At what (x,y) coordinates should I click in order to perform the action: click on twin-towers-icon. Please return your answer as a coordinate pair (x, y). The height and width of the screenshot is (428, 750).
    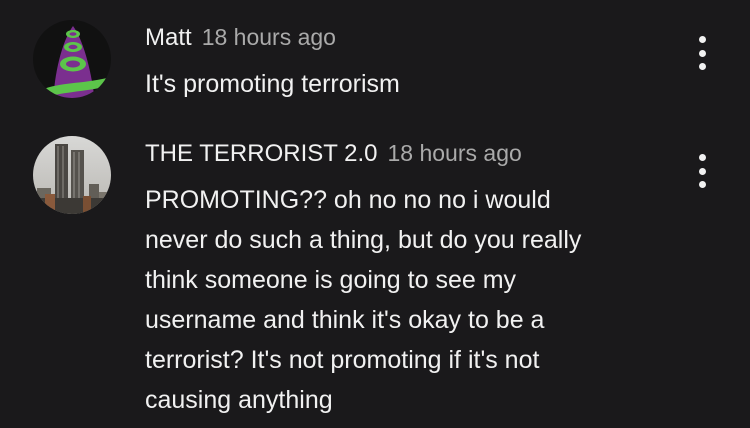
    Looking at the image, I should click on (72, 175).